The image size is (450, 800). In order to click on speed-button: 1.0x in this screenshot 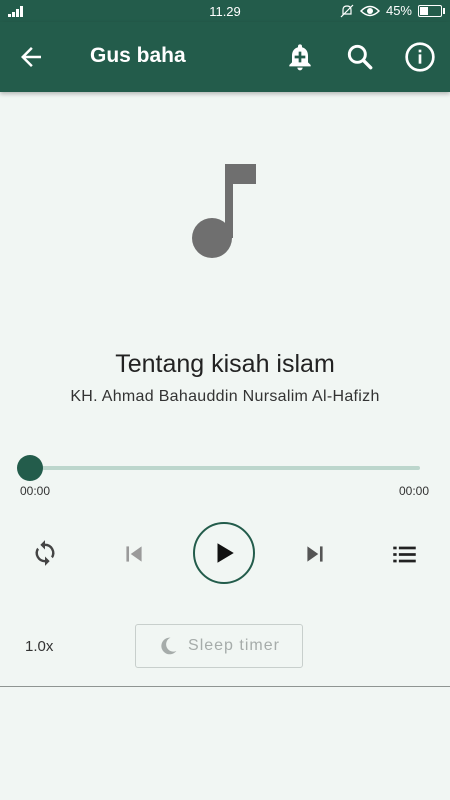, I will do `click(39, 646)`.